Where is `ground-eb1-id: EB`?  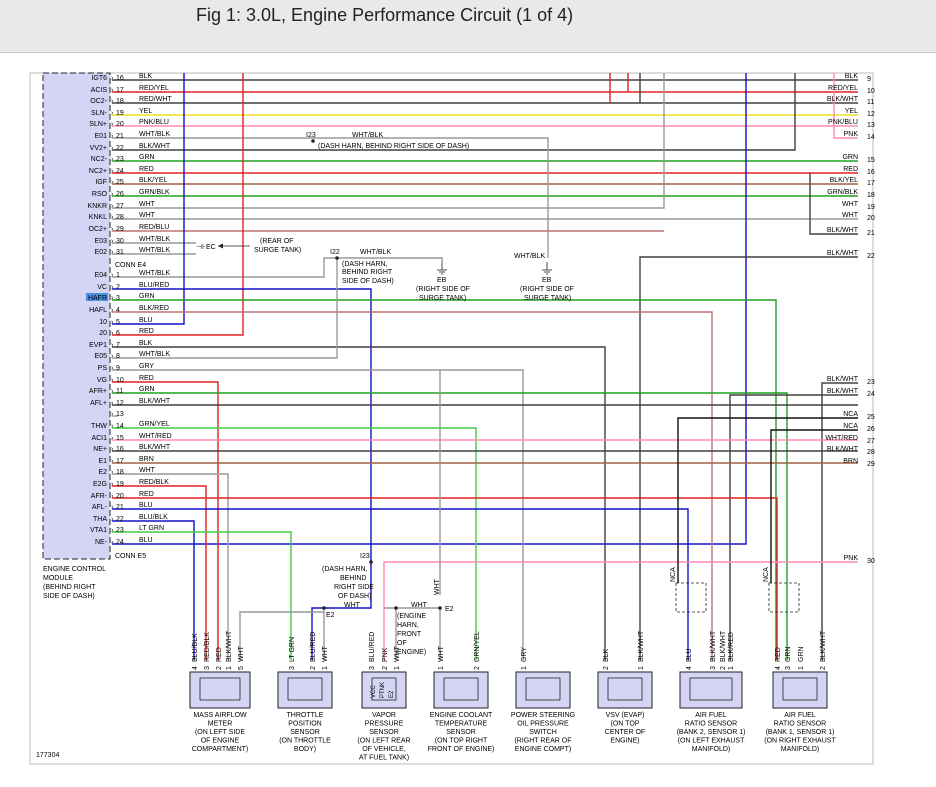
ground-eb1-id: EB is located at coordinates (442, 280).